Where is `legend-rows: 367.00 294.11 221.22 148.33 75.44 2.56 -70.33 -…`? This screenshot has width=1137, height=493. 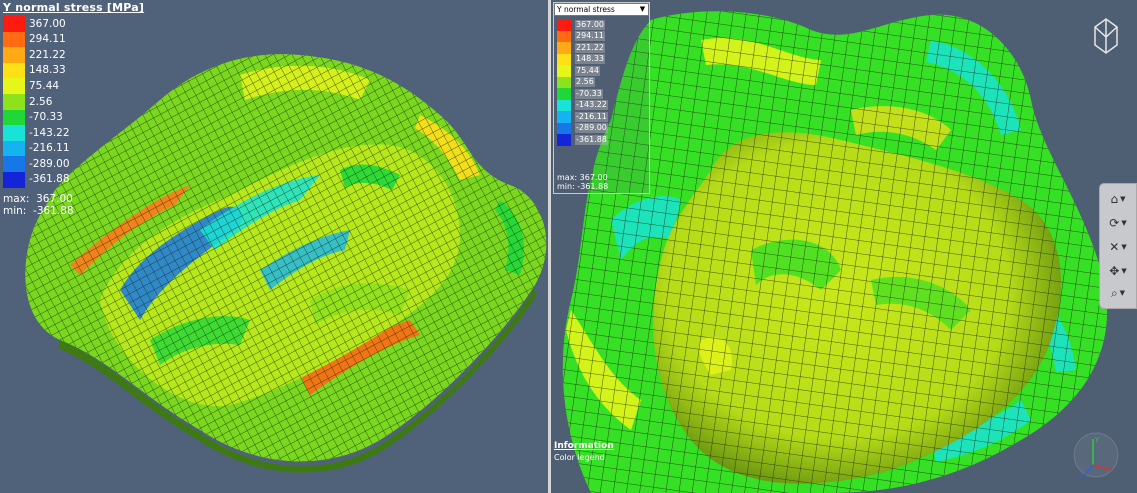 legend-rows: 367.00 294.11 221.22 148.33 75.44 2.56 -70.33 -… is located at coordinates (73, 102).